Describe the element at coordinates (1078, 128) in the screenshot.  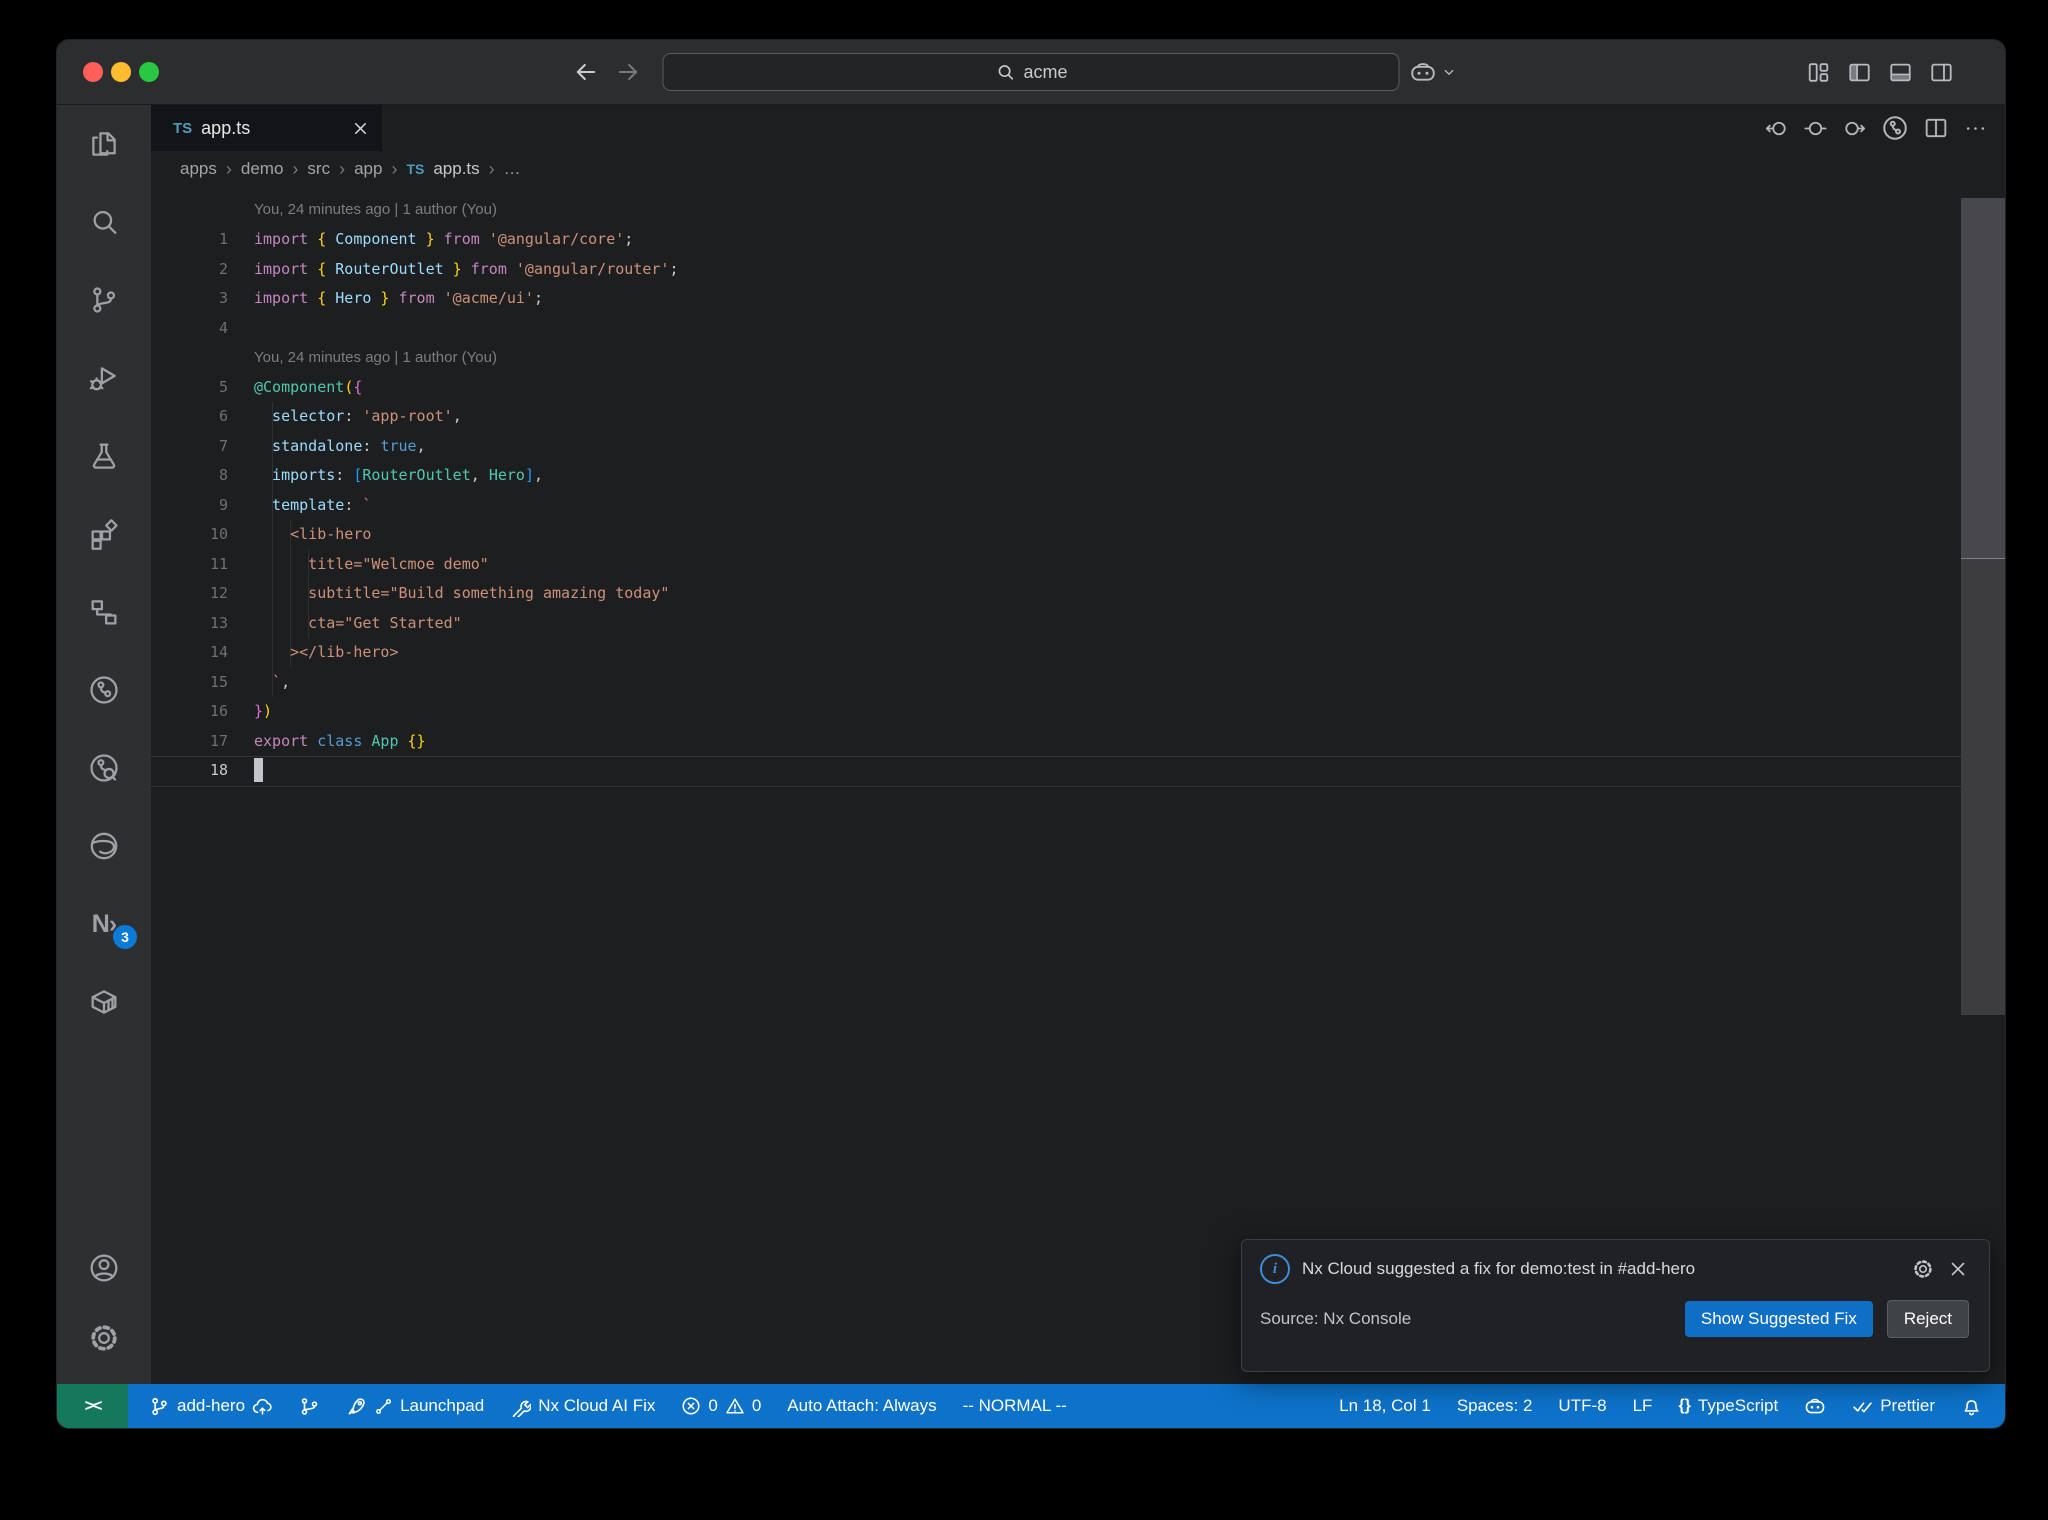
I see `tab-bar: TS app.ts` at that location.